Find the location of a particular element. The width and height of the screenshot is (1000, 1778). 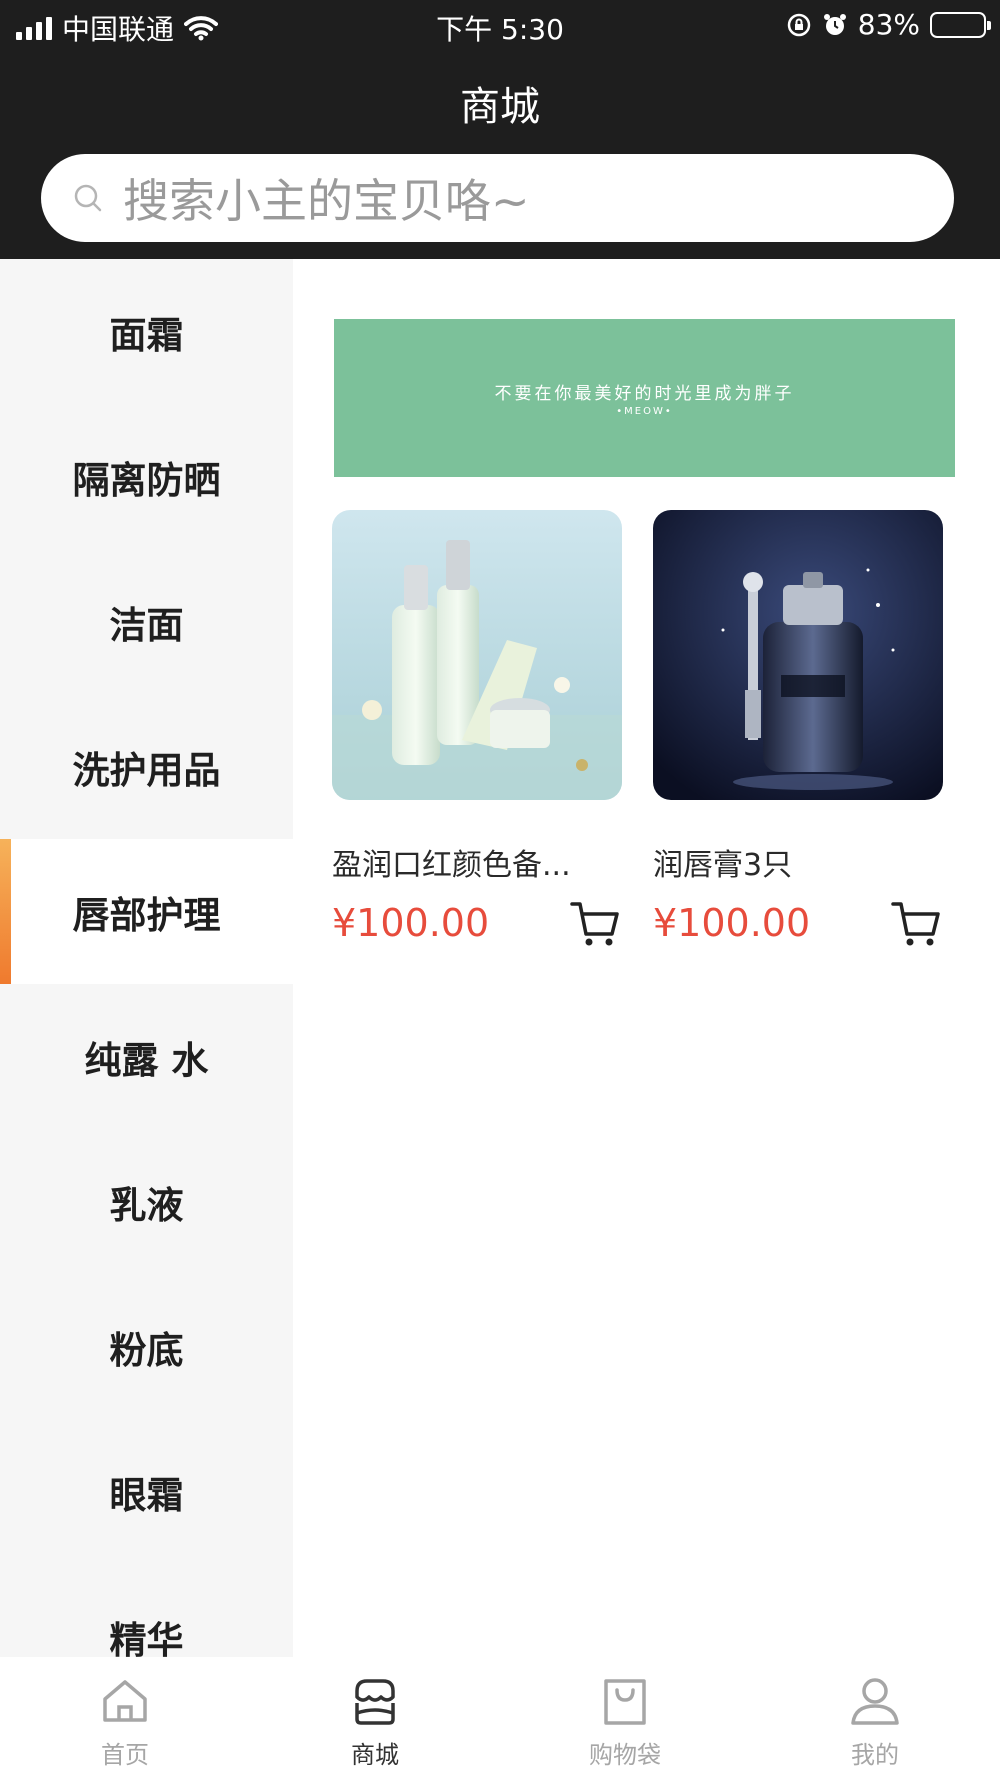

tab-label: 购物袋 is located at coordinates (625, 1755).